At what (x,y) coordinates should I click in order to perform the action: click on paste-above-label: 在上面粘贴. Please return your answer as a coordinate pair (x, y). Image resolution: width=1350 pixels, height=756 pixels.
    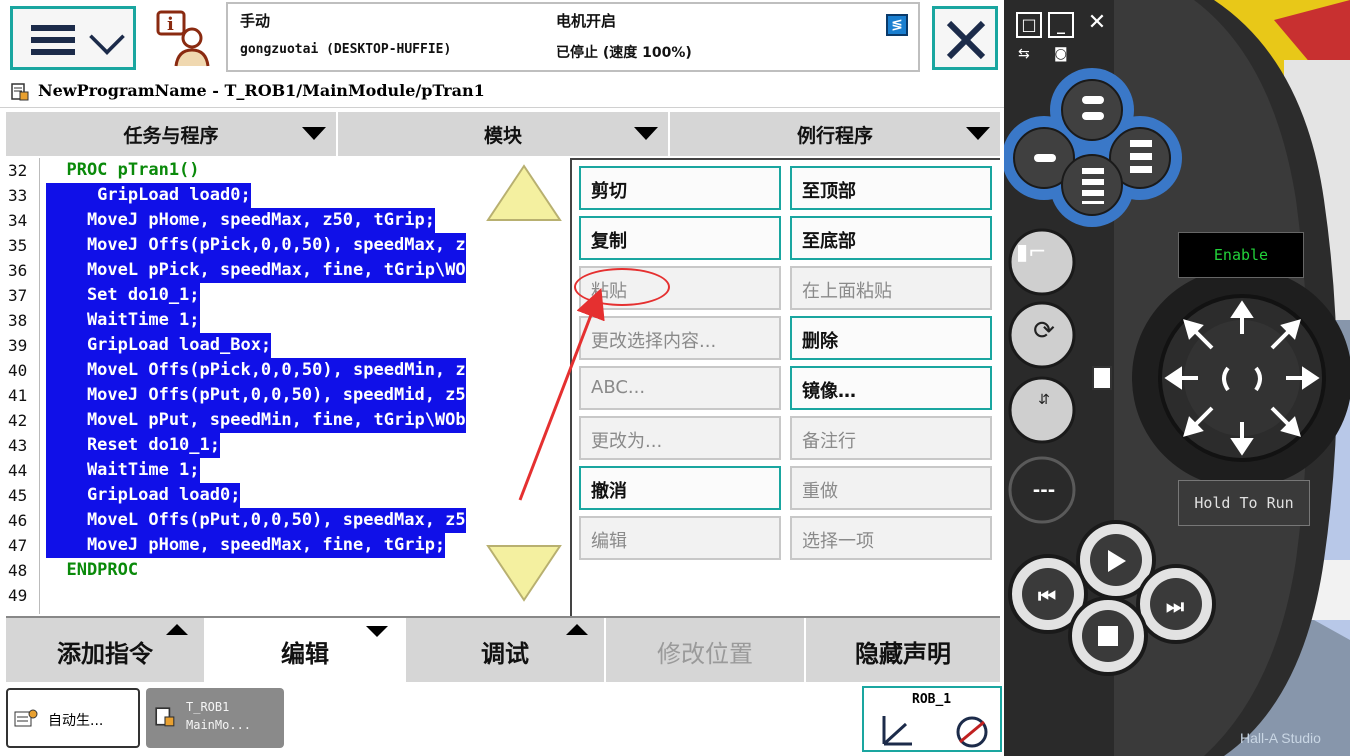
    Looking at the image, I should click on (847, 291).